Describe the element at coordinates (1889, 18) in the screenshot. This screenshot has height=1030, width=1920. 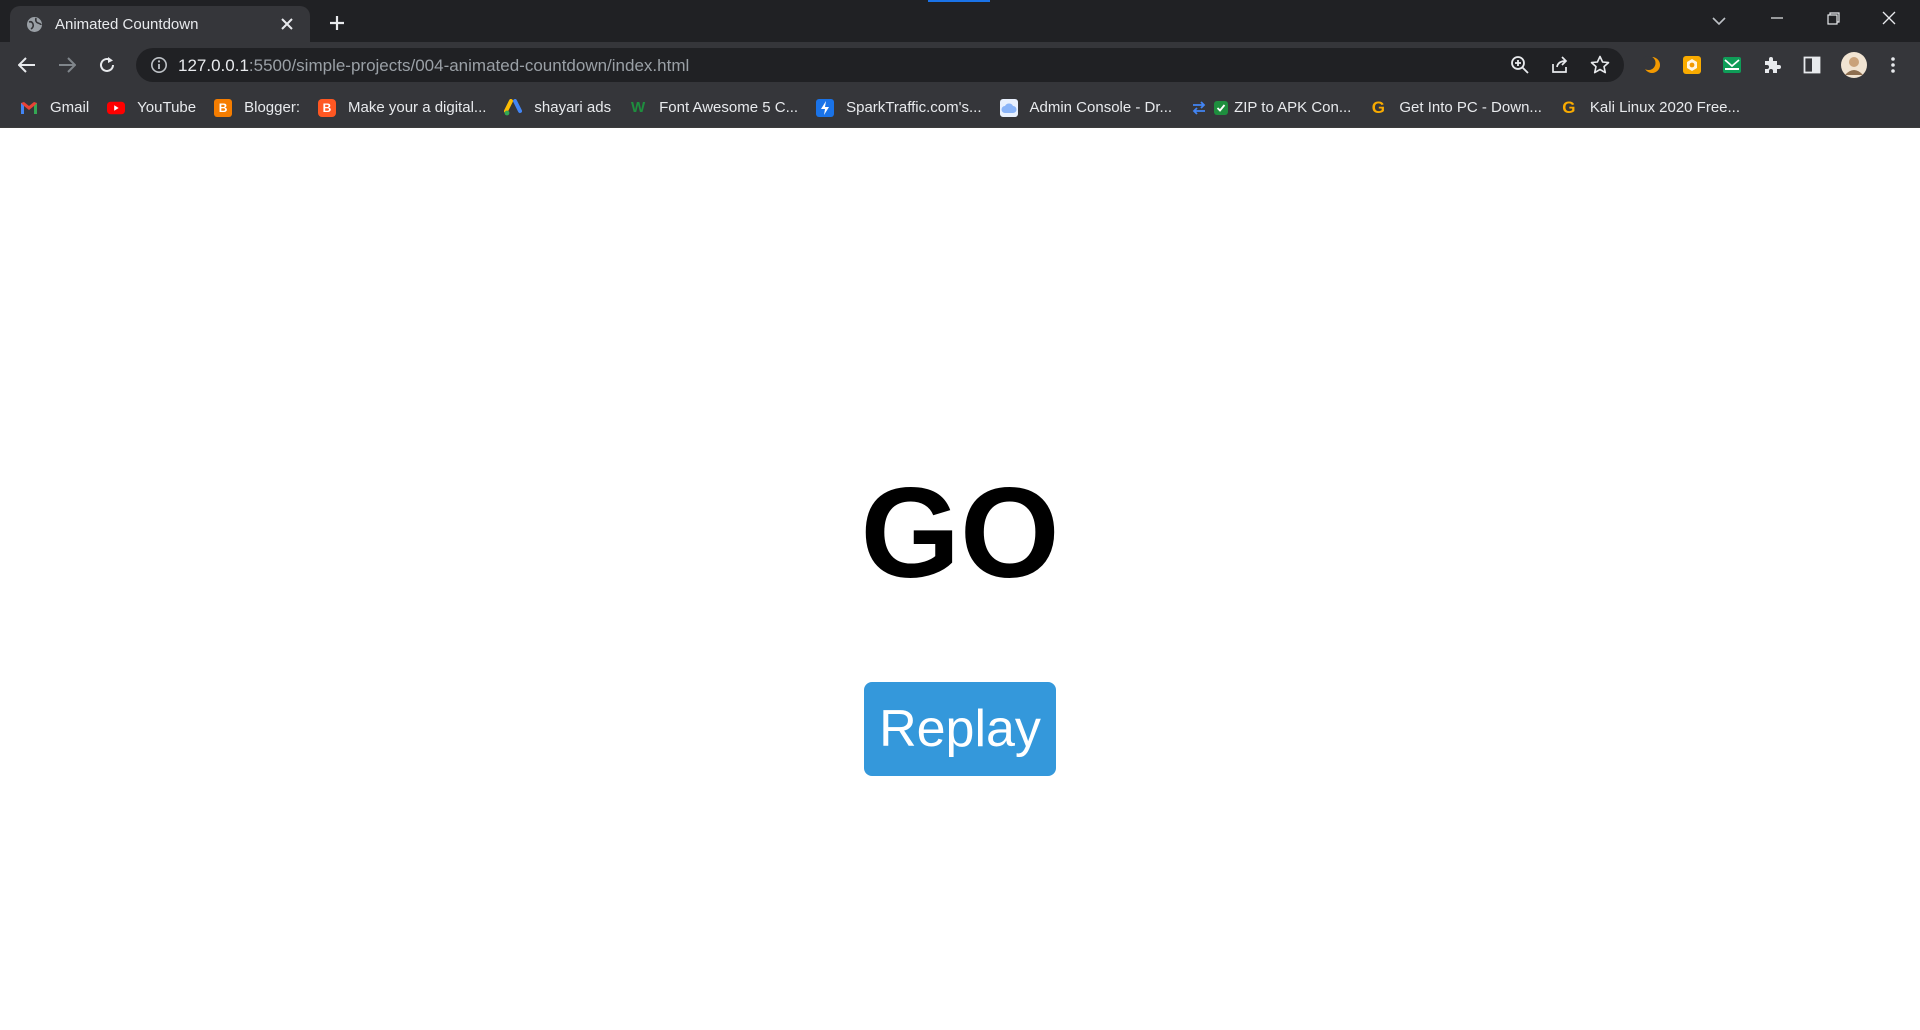
I see `close-window-icon` at that location.